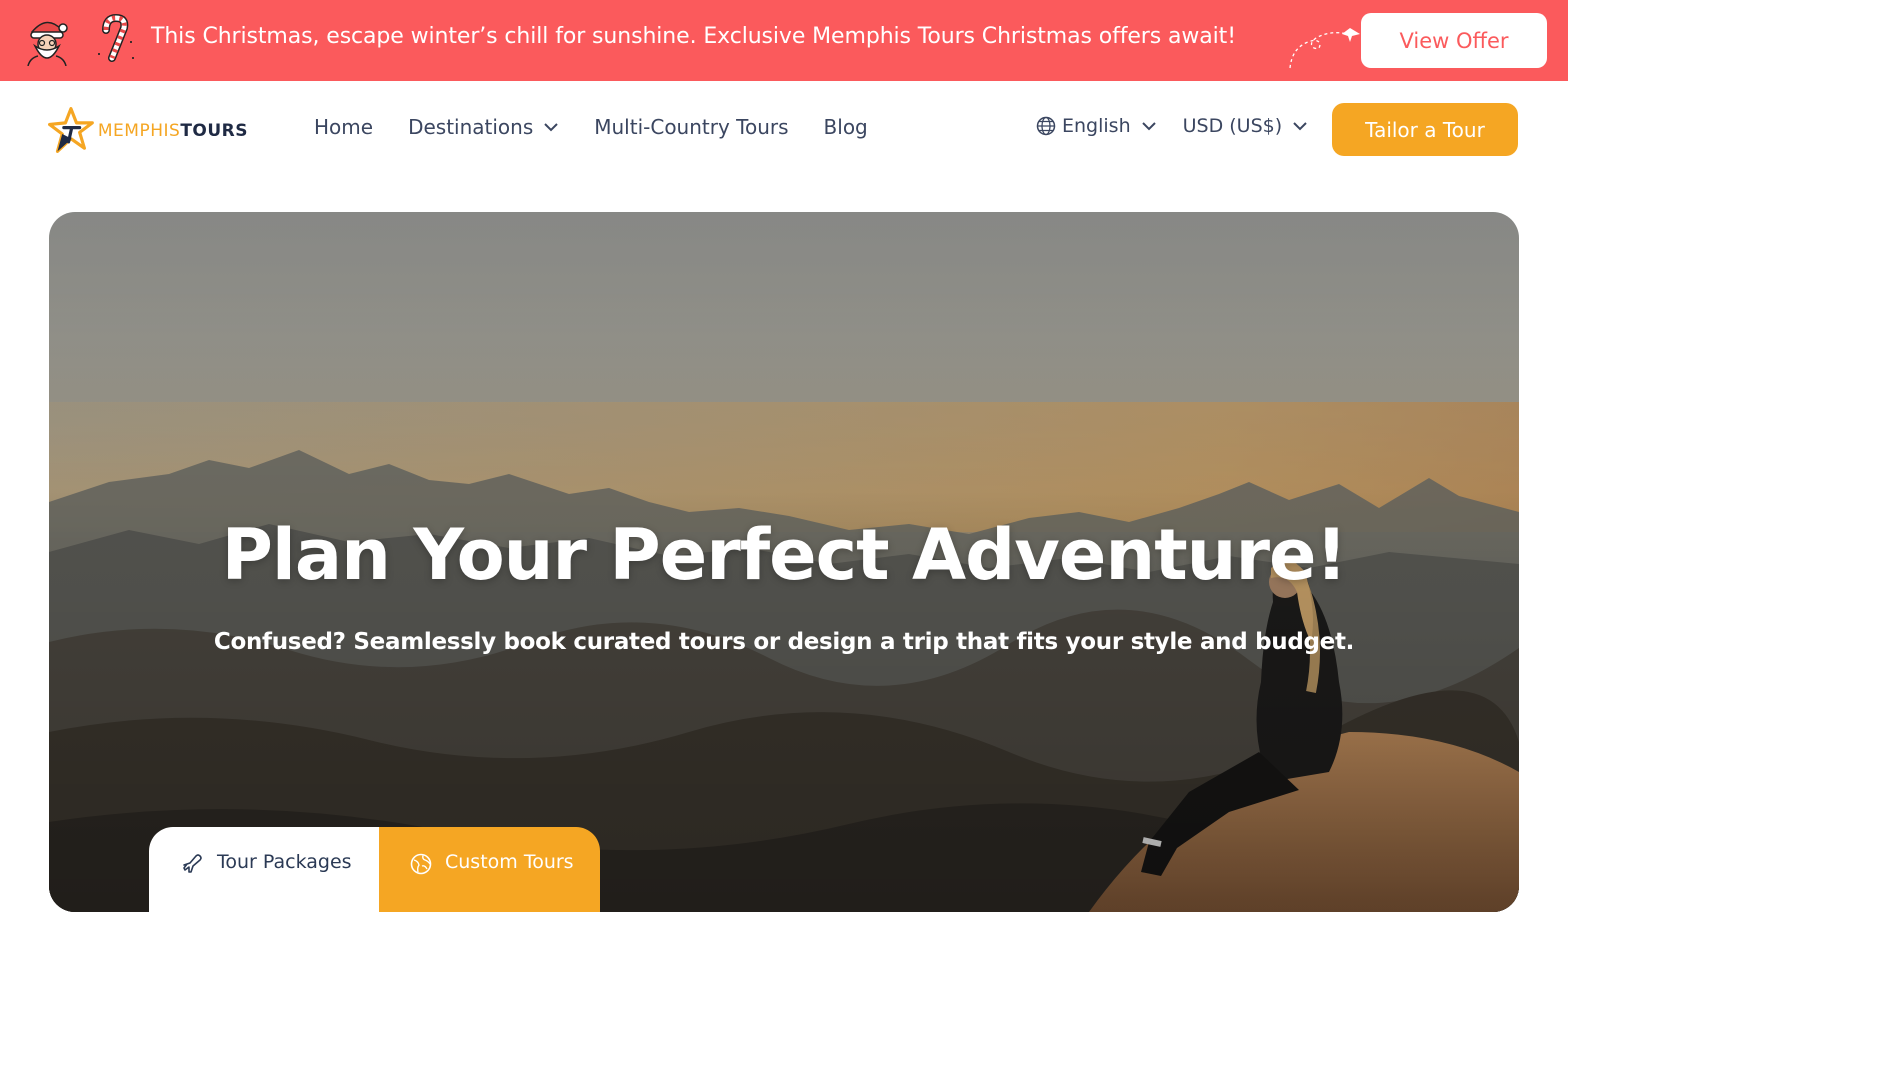  Describe the element at coordinates (691, 127) in the screenshot. I see `nav-multi-country-tours: Multi-Country Tours` at that location.